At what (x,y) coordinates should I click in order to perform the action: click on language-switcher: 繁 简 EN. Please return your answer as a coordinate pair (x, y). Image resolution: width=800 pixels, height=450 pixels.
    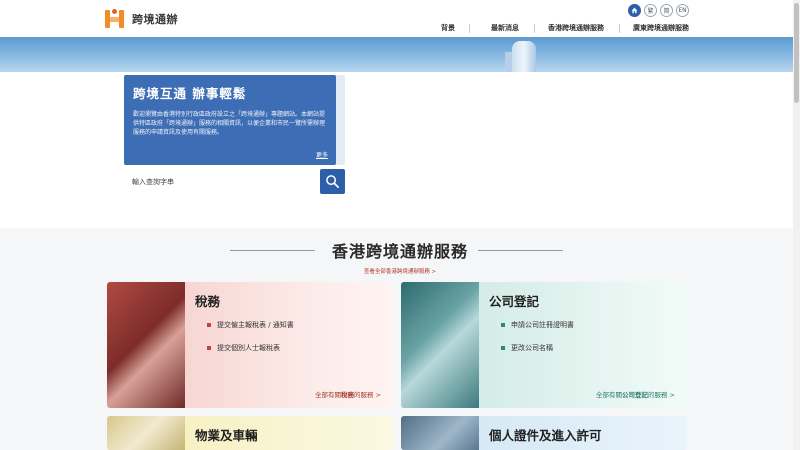
    Looking at the image, I should click on (658, 10).